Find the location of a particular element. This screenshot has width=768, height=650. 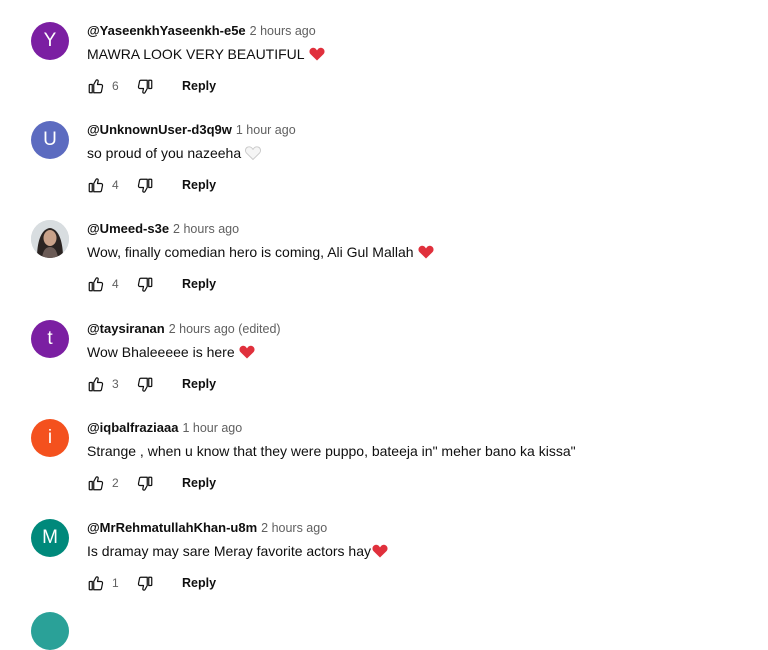

author-name: @UnknownUser-d3q9w is located at coordinates (159, 129).